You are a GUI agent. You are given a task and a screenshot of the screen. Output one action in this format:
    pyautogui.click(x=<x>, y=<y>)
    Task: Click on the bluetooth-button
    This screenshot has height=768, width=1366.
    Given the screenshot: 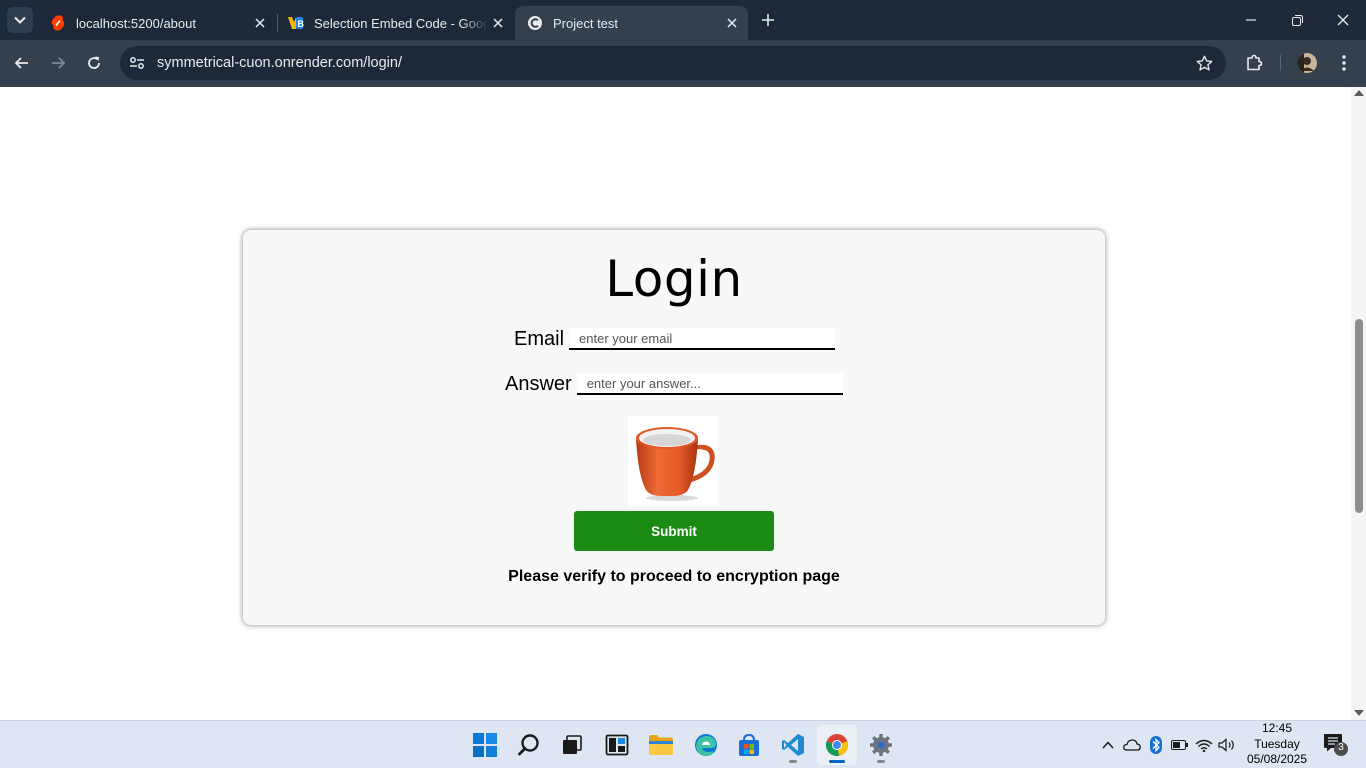 What is the action you would take?
    pyautogui.click(x=1156, y=745)
    